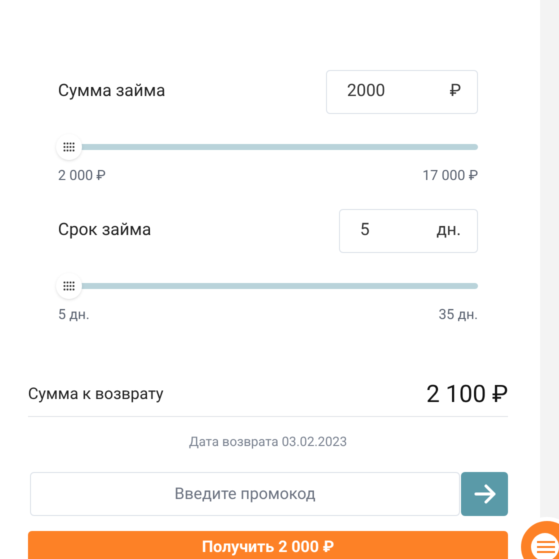  Describe the element at coordinates (408, 231) in the screenshot. I see `input-field: 5 дн.` at that location.